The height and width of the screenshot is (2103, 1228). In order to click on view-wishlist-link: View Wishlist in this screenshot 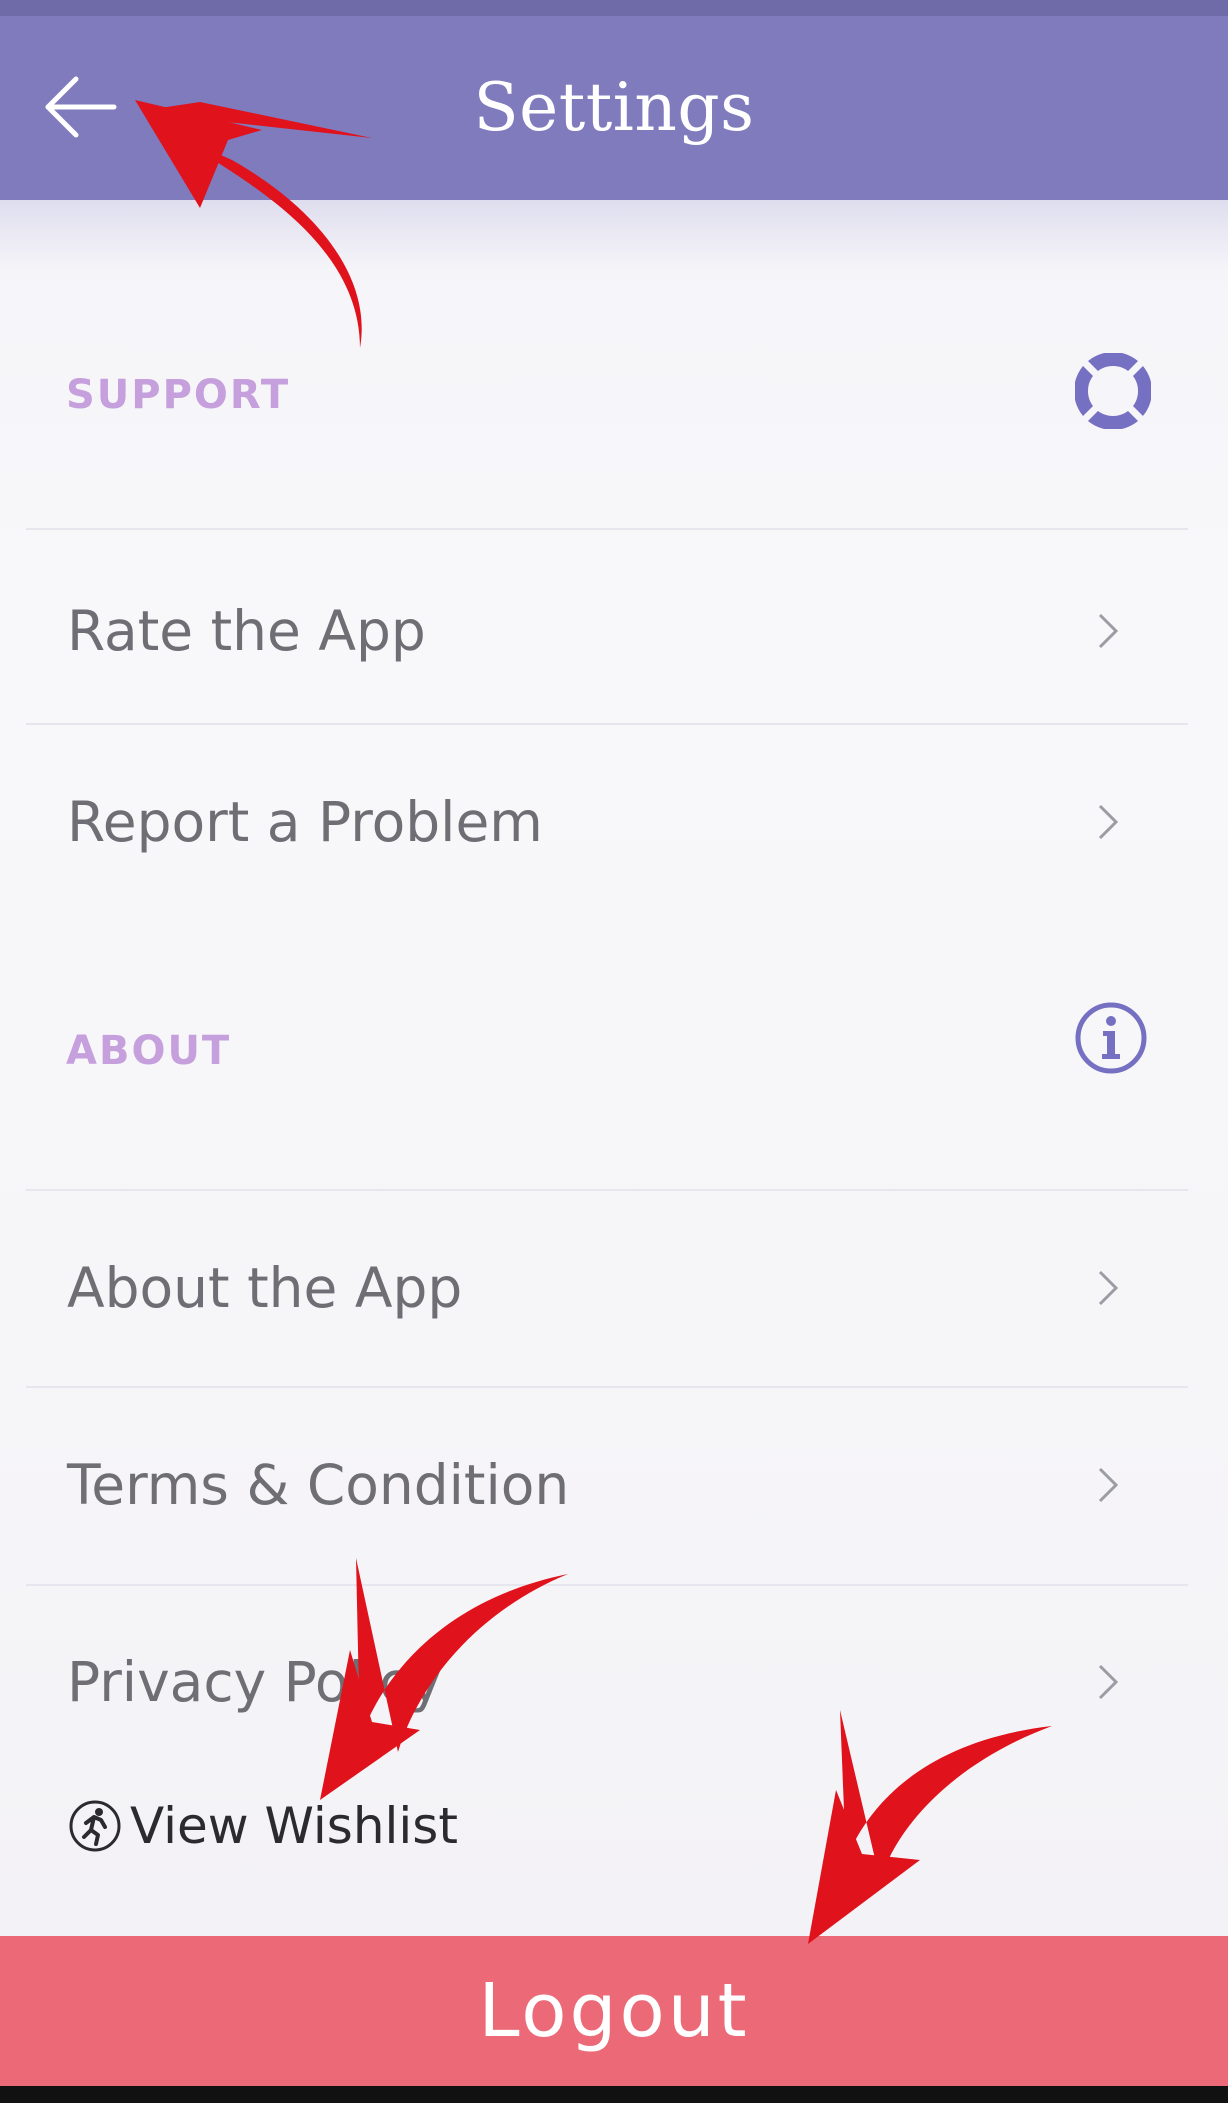, I will do `click(263, 1826)`.